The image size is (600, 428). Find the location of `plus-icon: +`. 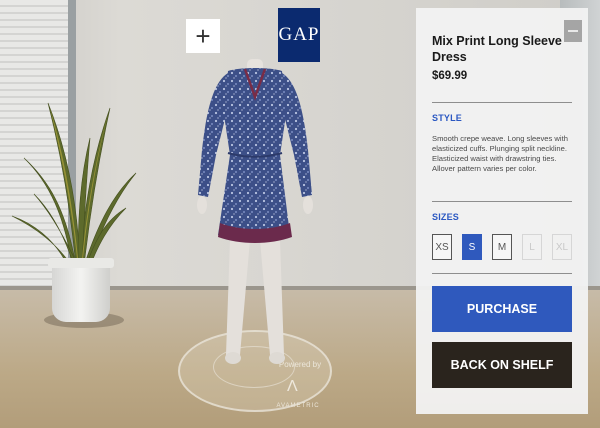

plus-icon: + is located at coordinates (203, 36).